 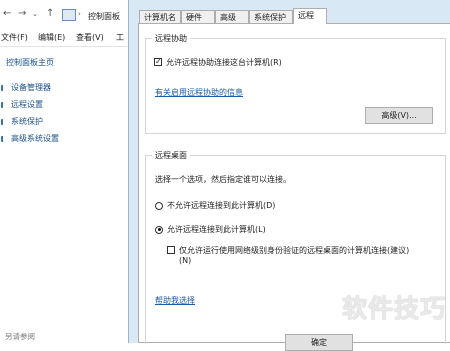 What do you see at coordinates (198, 16) in the screenshot?
I see `tab-hardware: 硬件` at bounding box center [198, 16].